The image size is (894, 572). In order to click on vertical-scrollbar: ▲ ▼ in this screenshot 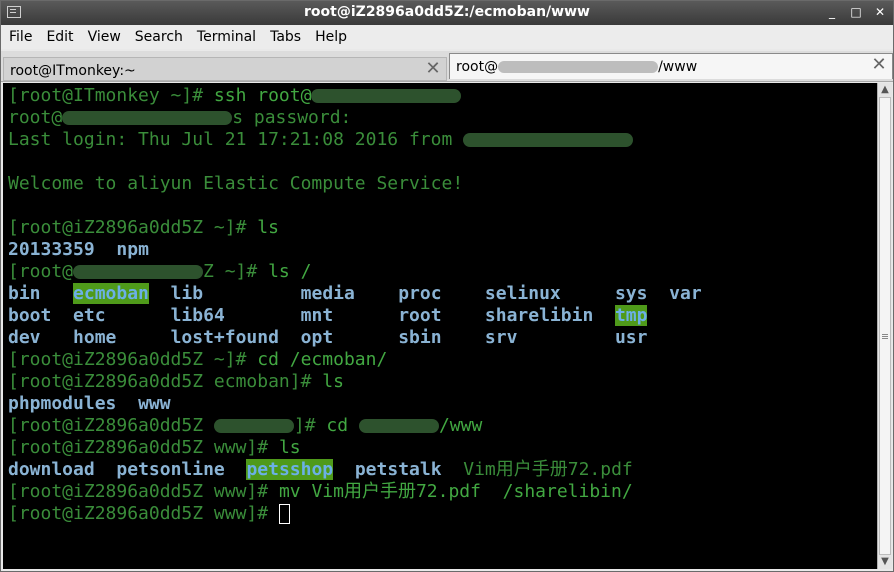, I will do `click(884, 326)`.